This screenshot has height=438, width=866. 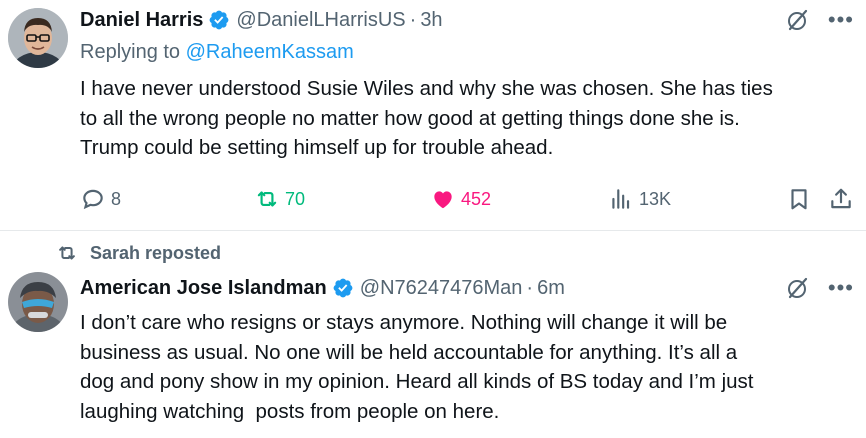 What do you see at coordinates (155, 253) in the screenshot?
I see `repost-banner-text: Sarah reposted` at bounding box center [155, 253].